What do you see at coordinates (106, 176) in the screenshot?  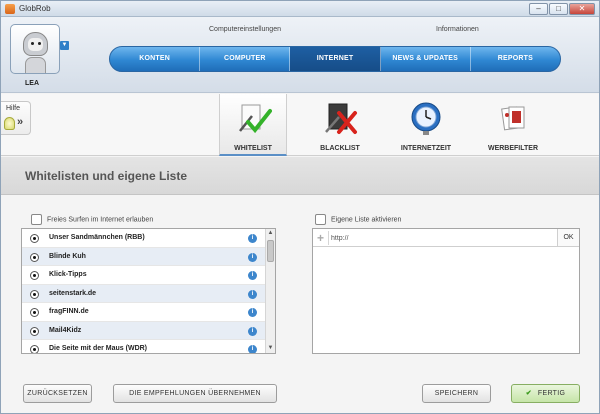 I see `section-title: Whitelisten und eigene Liste` at bounding box center [106, 176].